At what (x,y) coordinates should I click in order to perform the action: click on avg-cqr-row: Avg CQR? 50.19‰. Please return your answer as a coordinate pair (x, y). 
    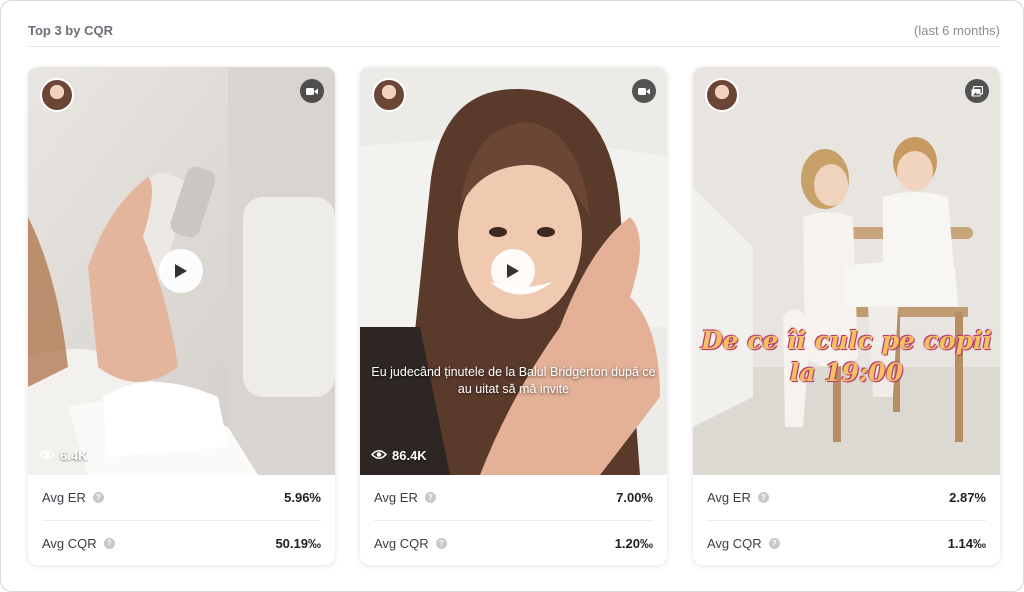
    Looking at the image, I should click on (181, 542).